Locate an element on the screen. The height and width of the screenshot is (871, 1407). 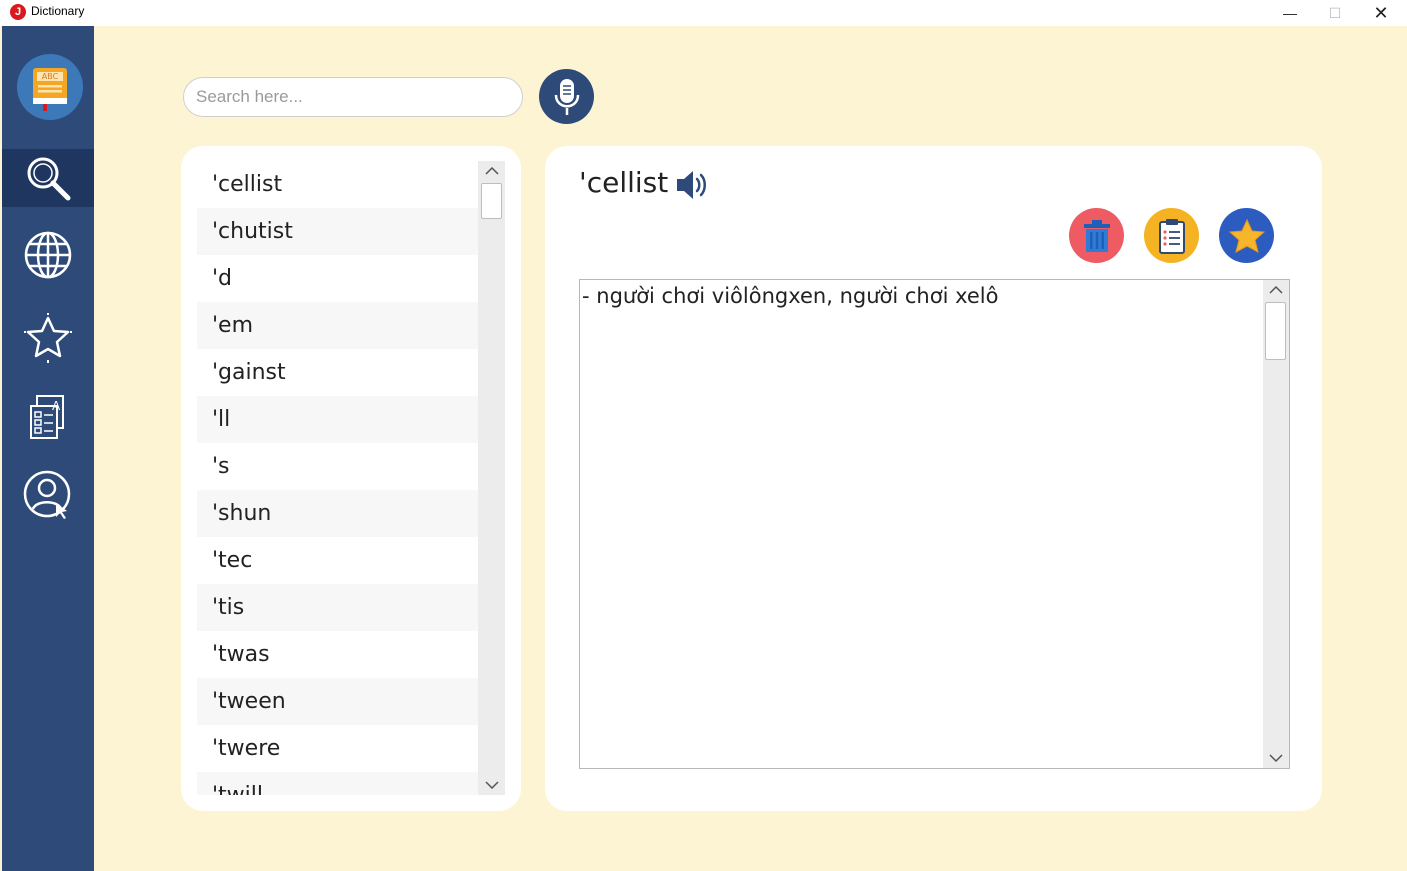
globe-icon is located at coordinates (48, 255).